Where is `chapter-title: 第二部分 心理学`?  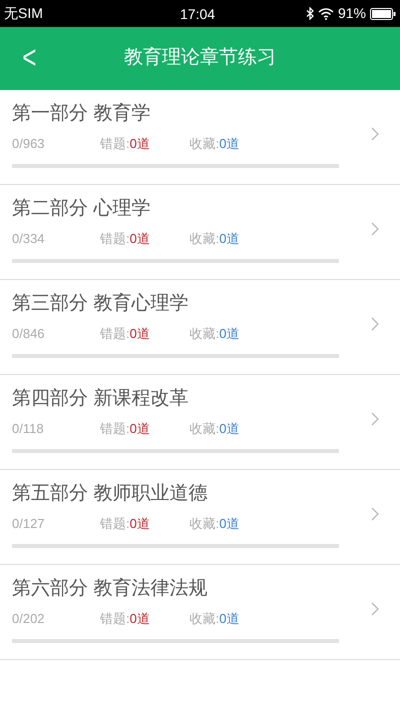 chapter-title: 第二部分 心理学 is located at coordinates (82, 209).